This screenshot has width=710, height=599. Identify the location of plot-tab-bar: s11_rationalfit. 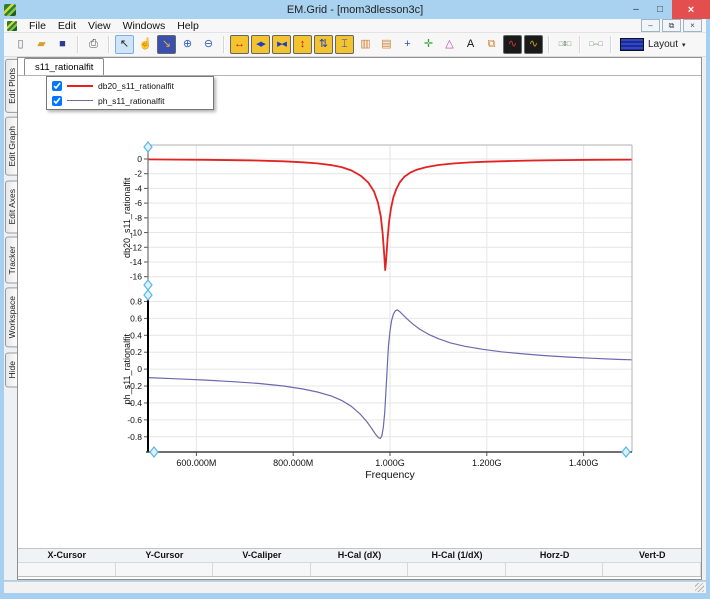
(359, 67).